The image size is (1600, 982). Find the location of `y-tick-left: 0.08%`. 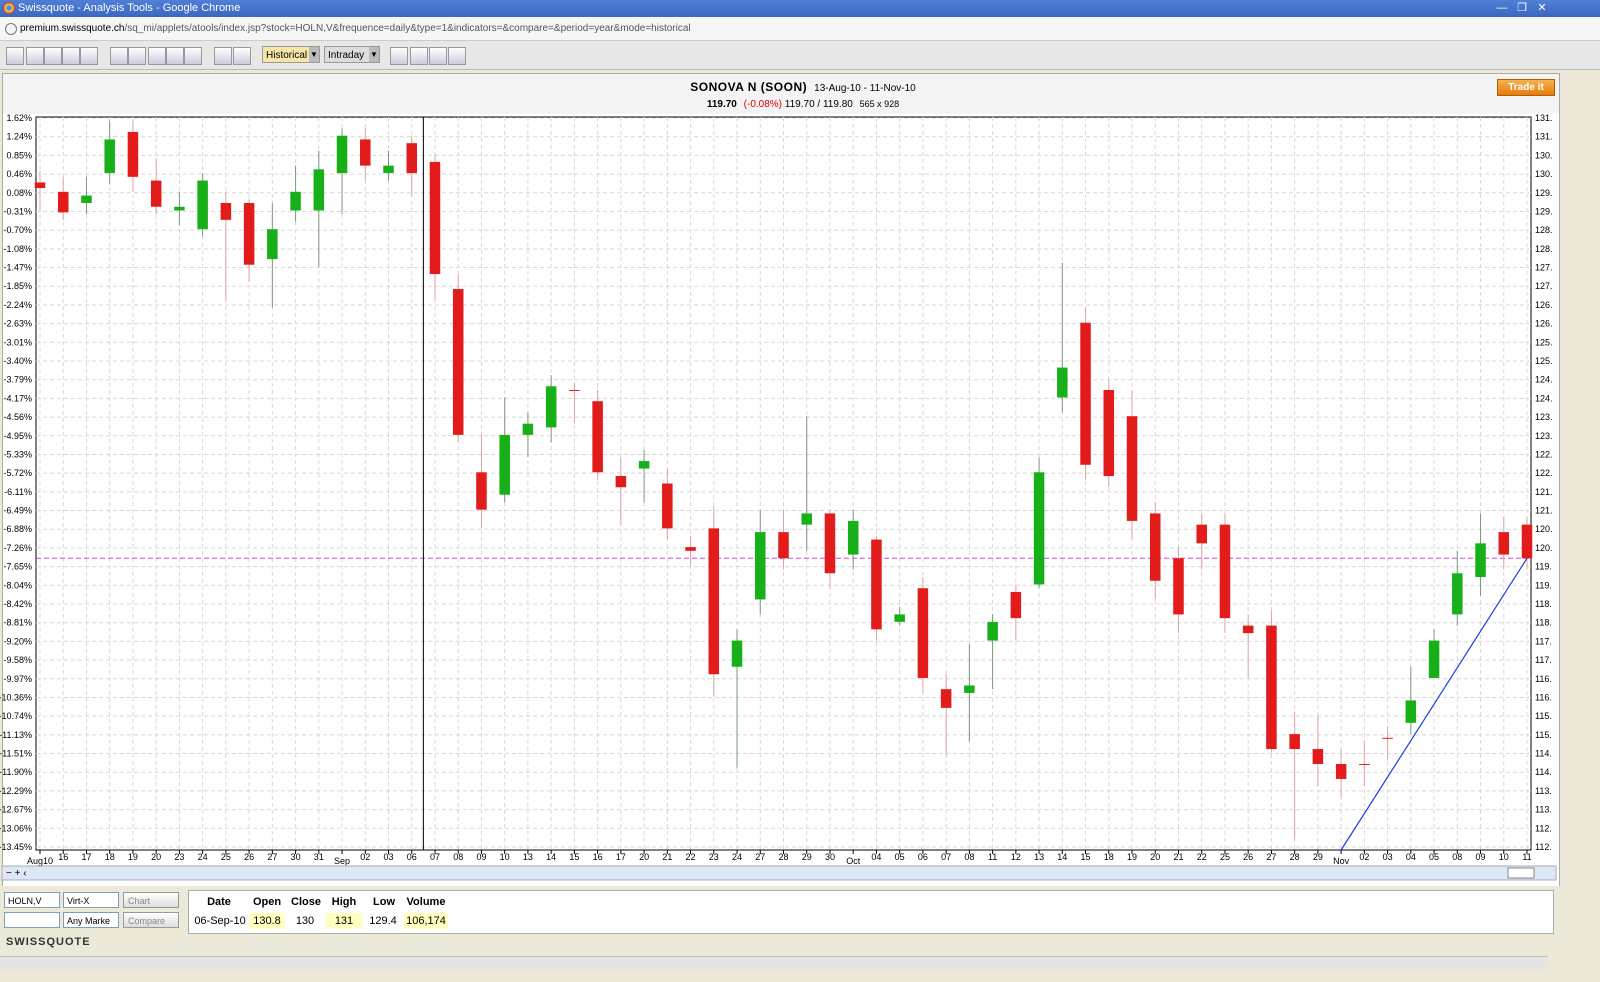

y-tick-left: 0.08% is located at coordinates (19, 193).